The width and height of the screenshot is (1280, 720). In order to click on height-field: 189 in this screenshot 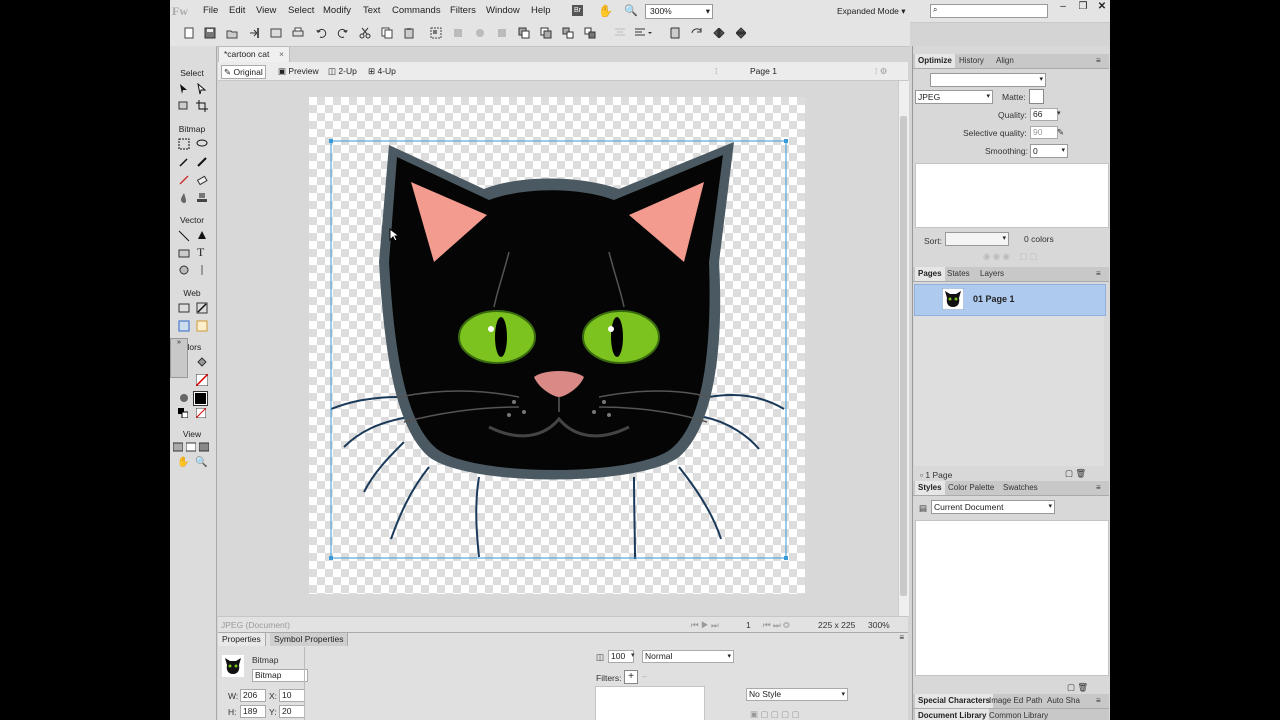, I will do `click(253, 711)`.